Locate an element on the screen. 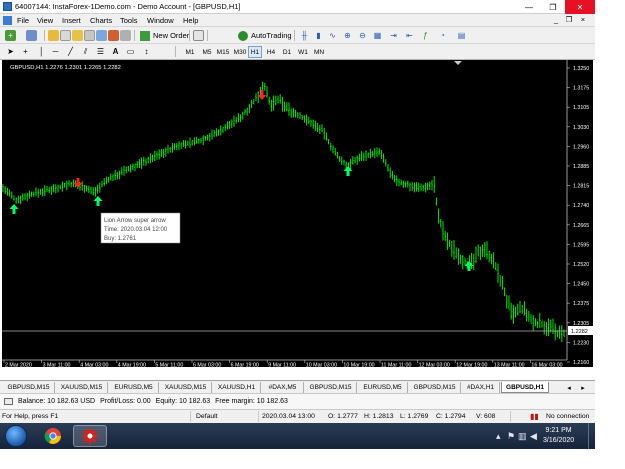 The width and height of the screenshot is (625, 469). navigator-icon is located at coordinates (77, 35).